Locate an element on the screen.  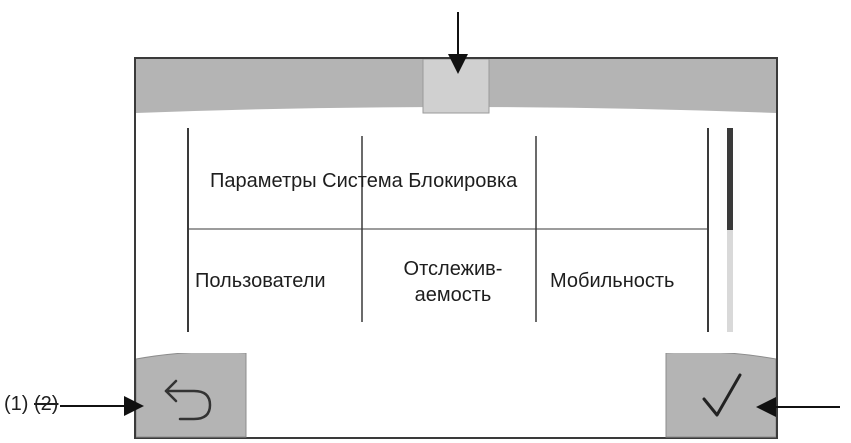
callout-2: (2) is located at coordinates (46, 404).